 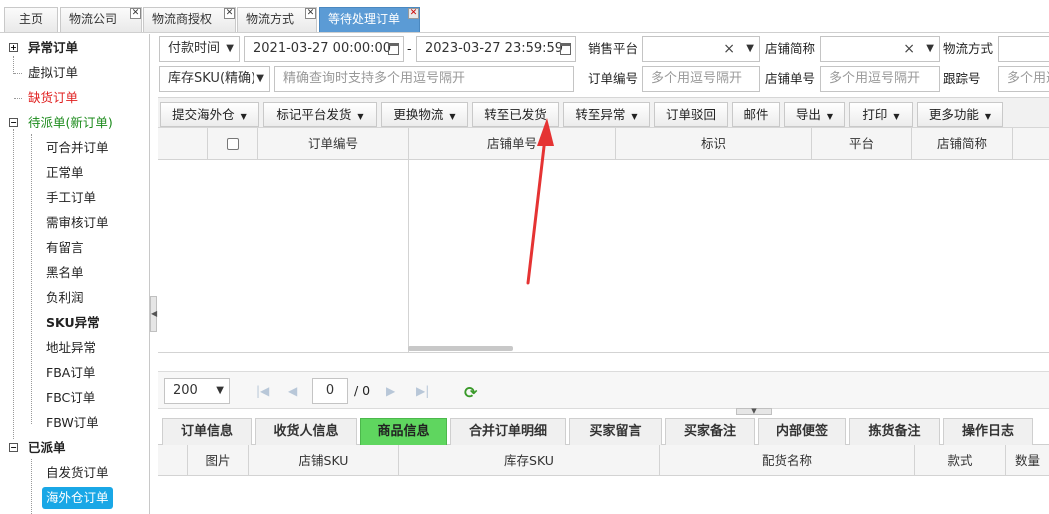 I want to click on tree-connector, so click(x=13, y=284).